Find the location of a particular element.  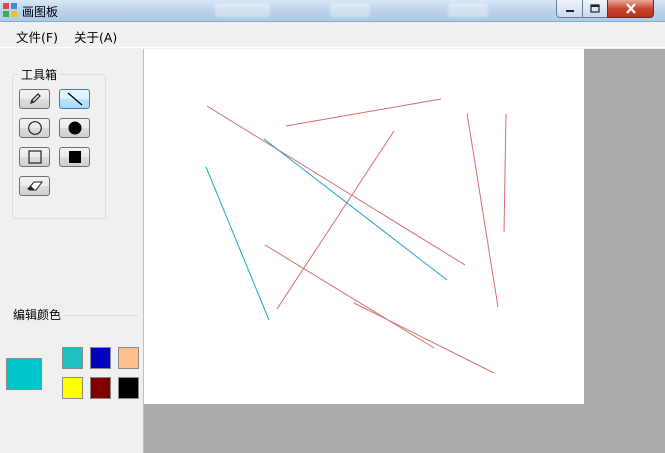

color-swatch-teal is located at coordinates (72, 358).